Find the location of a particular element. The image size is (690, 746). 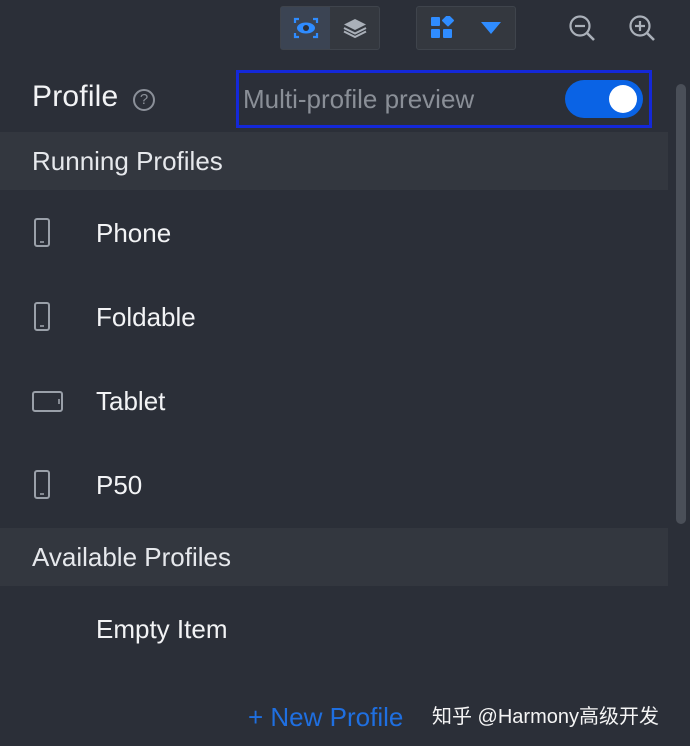

watermark: 知乎 @Harmony高级开发 is located at coordinates (545, 717).